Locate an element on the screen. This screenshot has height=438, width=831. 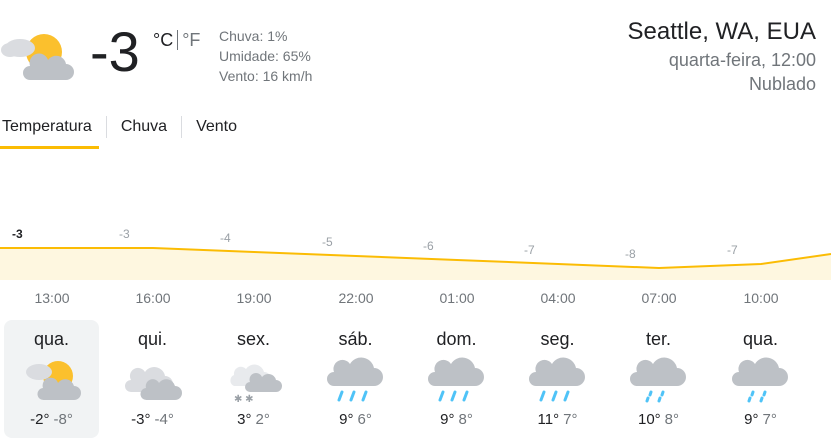
datetime-text: quarta-feira, 12:00 is located at coordinates (742, 60).